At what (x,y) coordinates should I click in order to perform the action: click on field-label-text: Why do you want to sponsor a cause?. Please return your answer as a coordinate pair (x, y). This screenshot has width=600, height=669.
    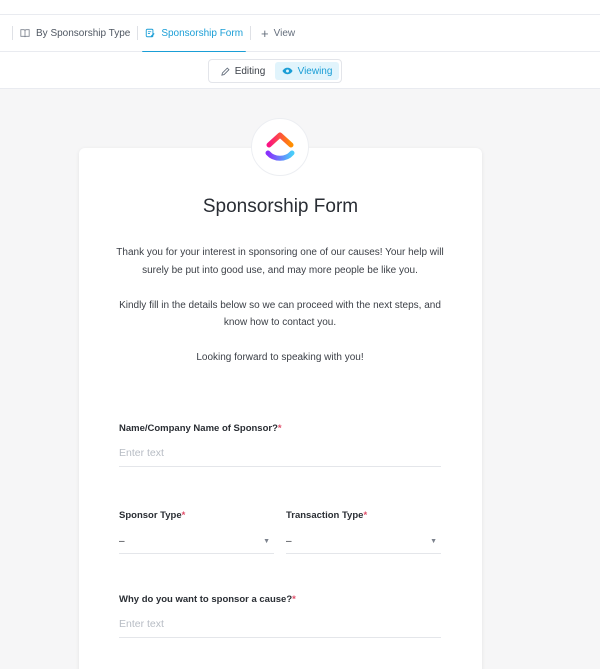
    Looking at the image, I should click on (206, 599).